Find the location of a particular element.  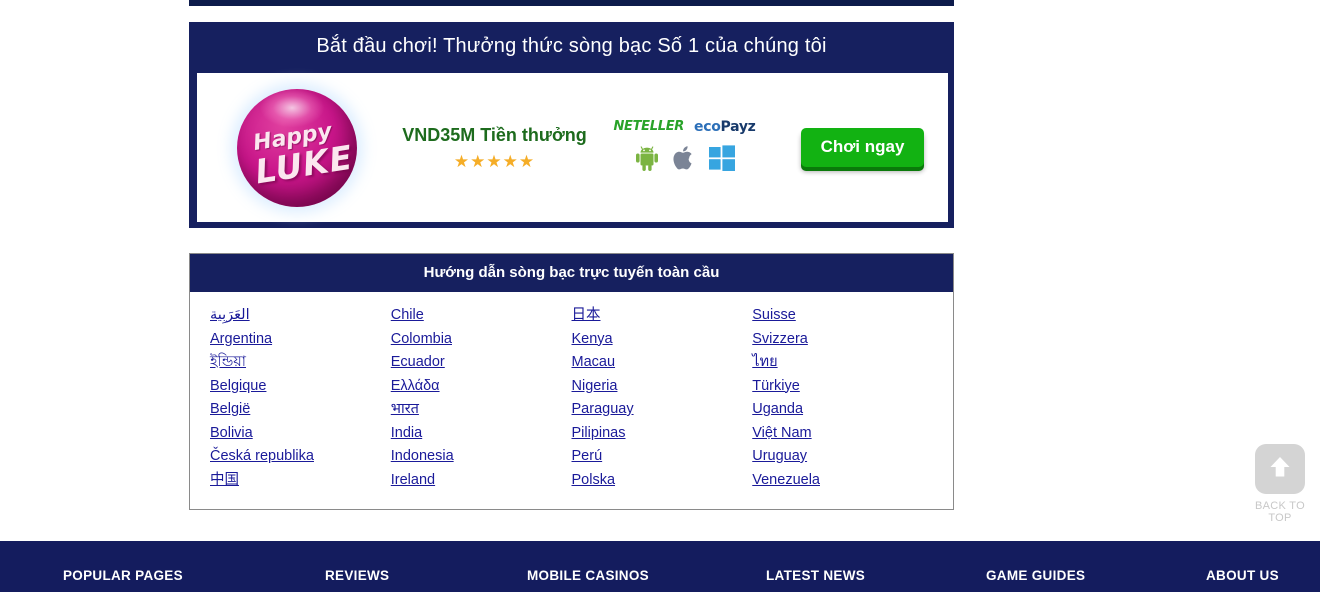

neteller-logo: NETELLER is located at coordinates (649, 126).